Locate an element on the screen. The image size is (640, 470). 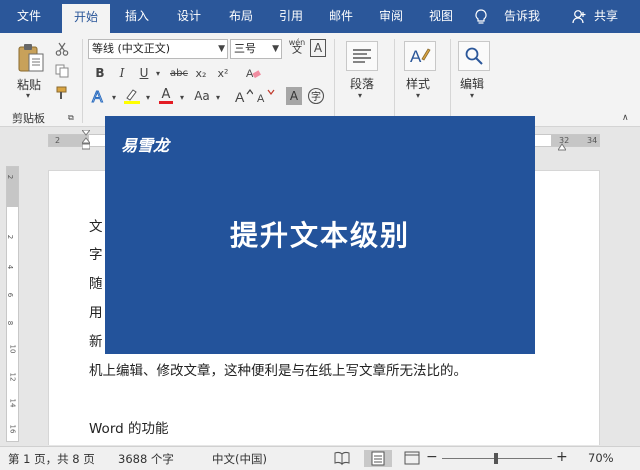
right-indent-marker is located at coordinates (562, 145).